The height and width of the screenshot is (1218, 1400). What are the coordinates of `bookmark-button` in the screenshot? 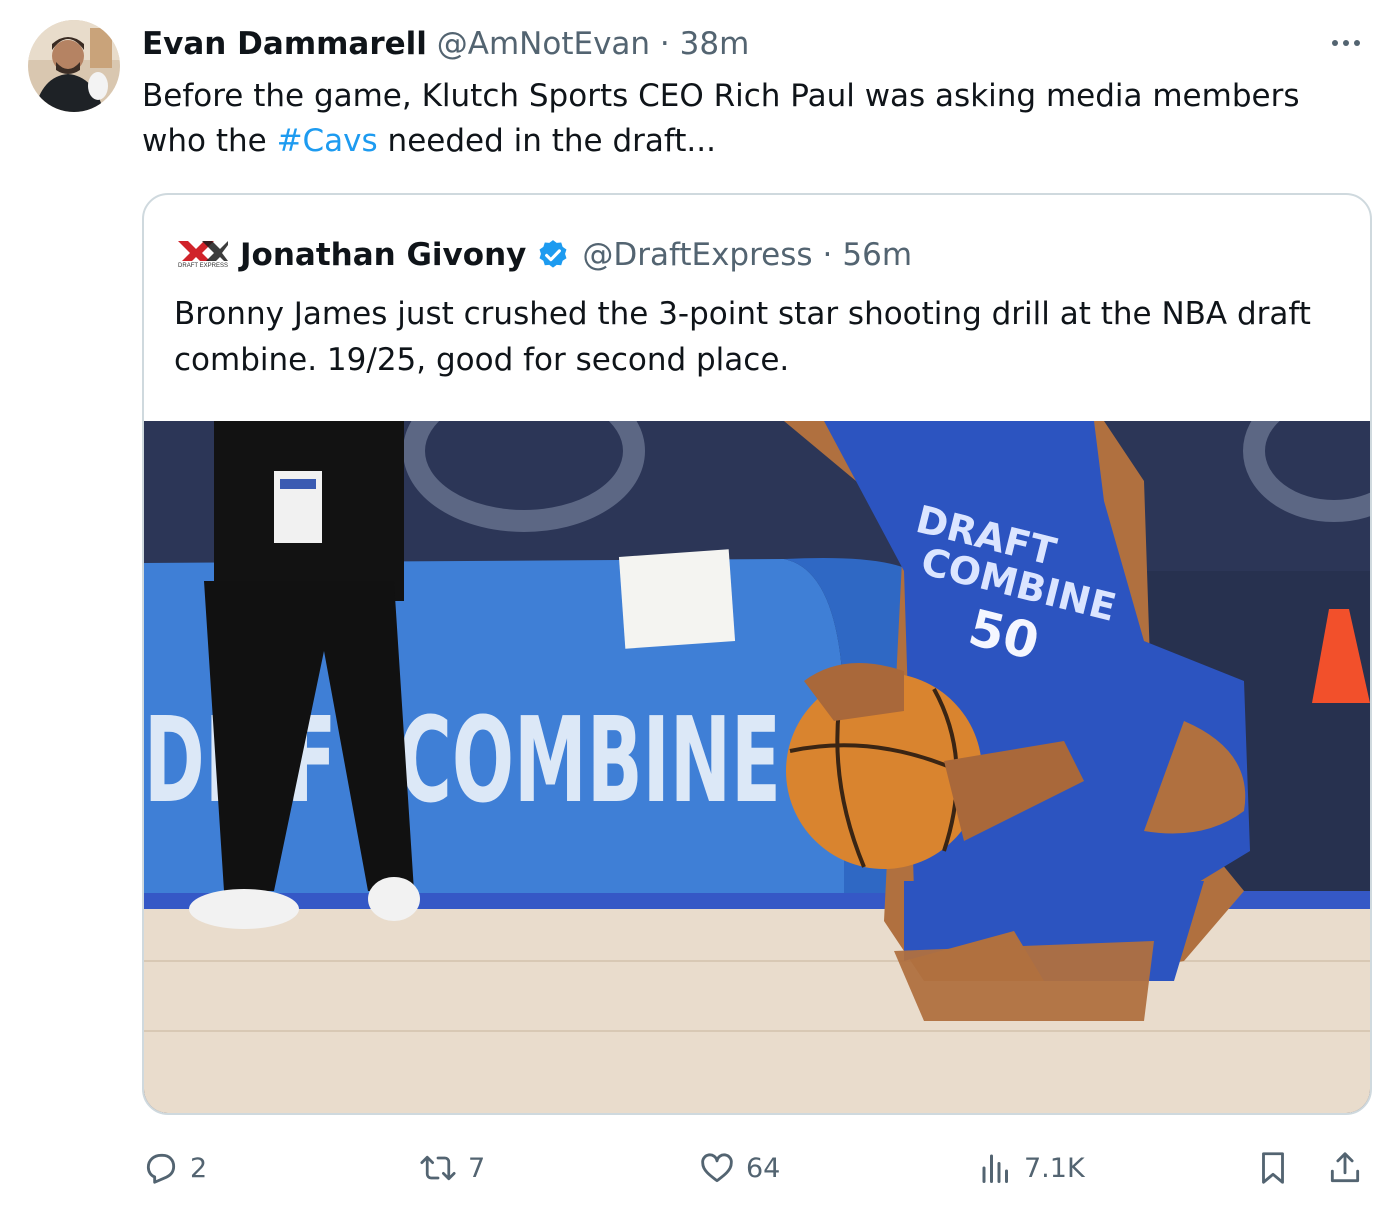 It's located at (1273, 1168).